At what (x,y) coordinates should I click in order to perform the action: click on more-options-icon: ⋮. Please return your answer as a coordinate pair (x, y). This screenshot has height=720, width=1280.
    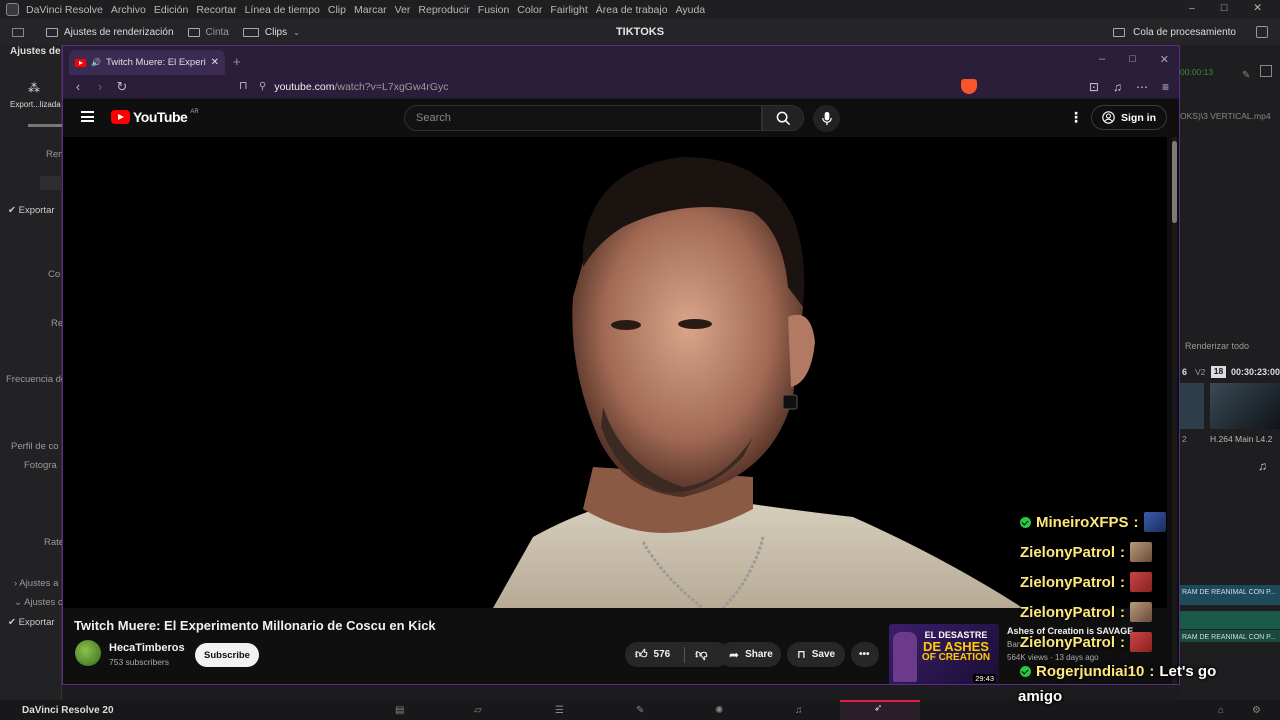
    Looking at the image, I should click on (1076, 117).